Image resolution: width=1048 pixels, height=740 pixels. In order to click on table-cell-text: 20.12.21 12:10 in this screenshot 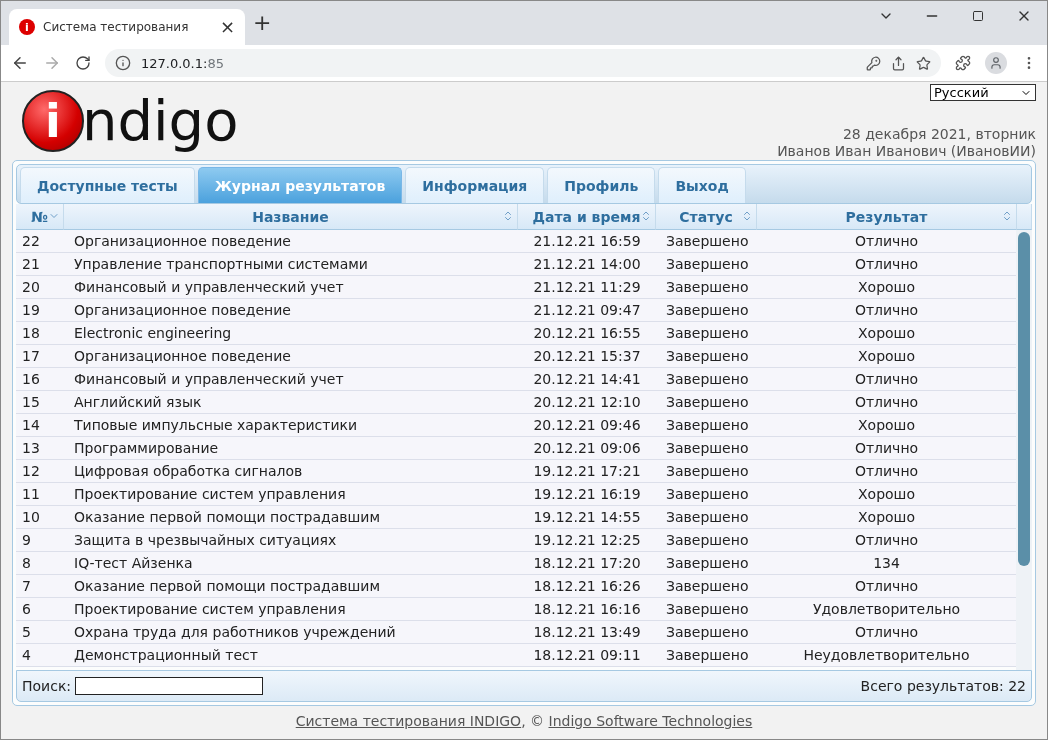, I will do `click(587, 402)`.